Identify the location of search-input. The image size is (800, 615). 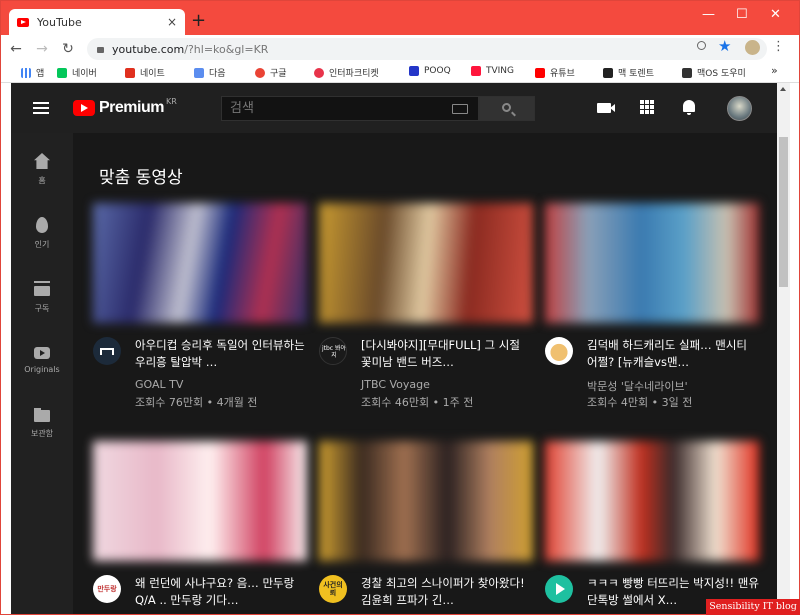
(332, 108).